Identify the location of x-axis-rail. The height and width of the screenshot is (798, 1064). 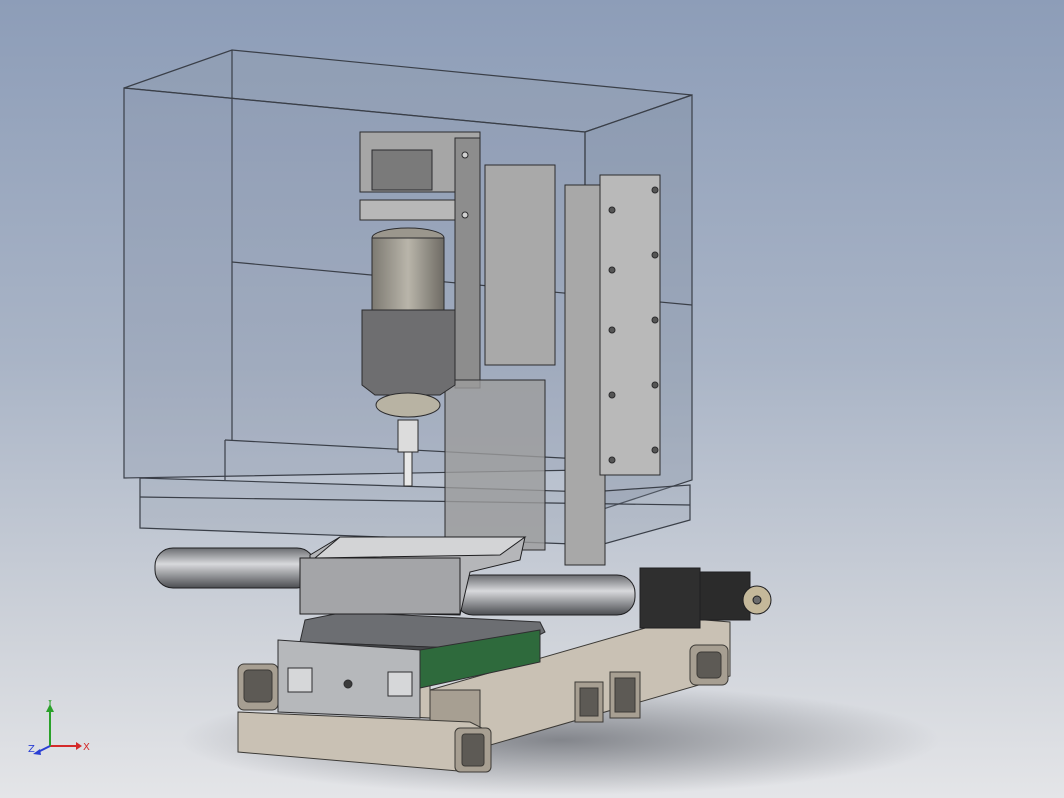
(463, 582).